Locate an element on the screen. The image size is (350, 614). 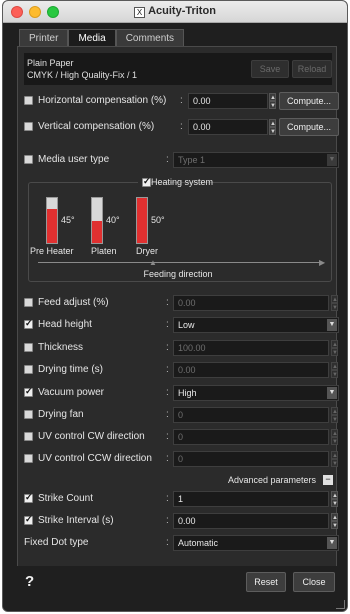
tab-printer: Printer is located at coordinates (44, 38).